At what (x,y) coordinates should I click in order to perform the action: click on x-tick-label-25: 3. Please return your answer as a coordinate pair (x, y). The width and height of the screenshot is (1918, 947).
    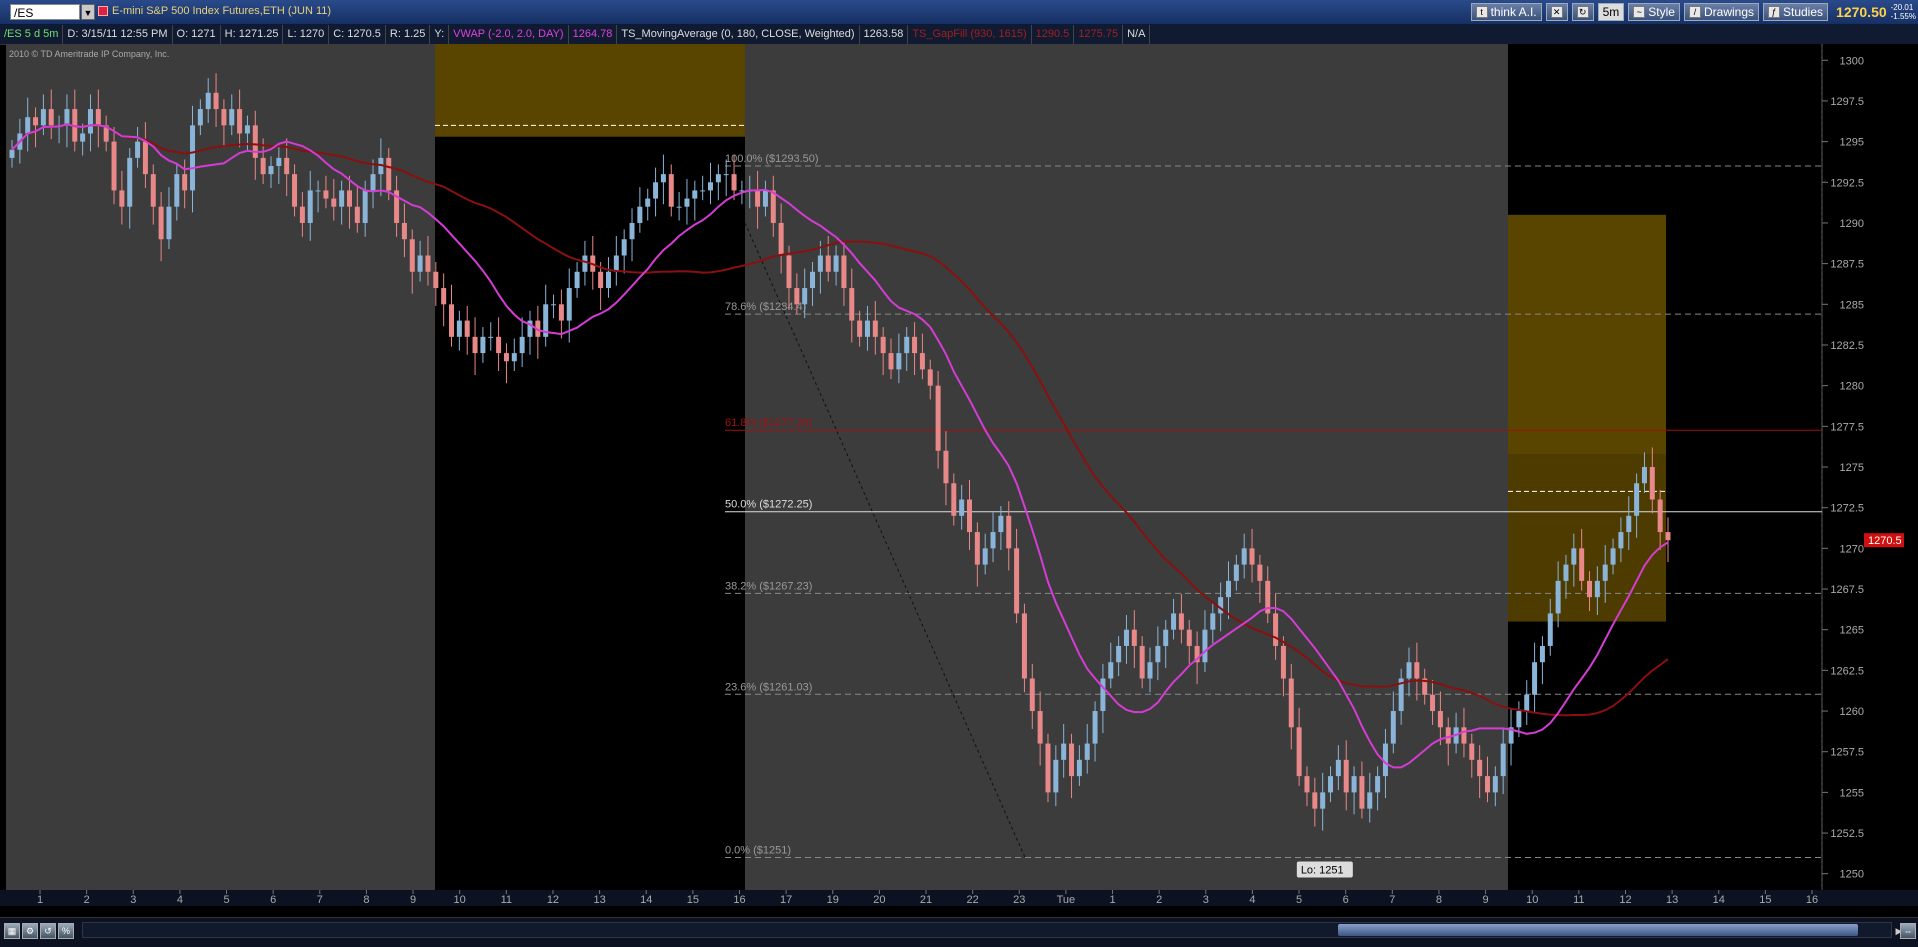
    Looking at the image, I should click on (1206, 900).